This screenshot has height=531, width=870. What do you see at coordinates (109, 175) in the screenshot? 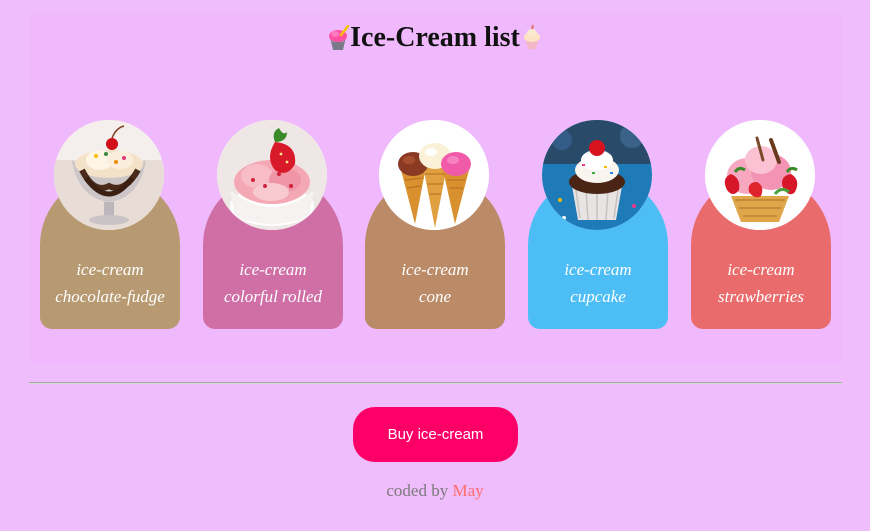
I see `sundae-glass-image` at bounding box center [109, 175].